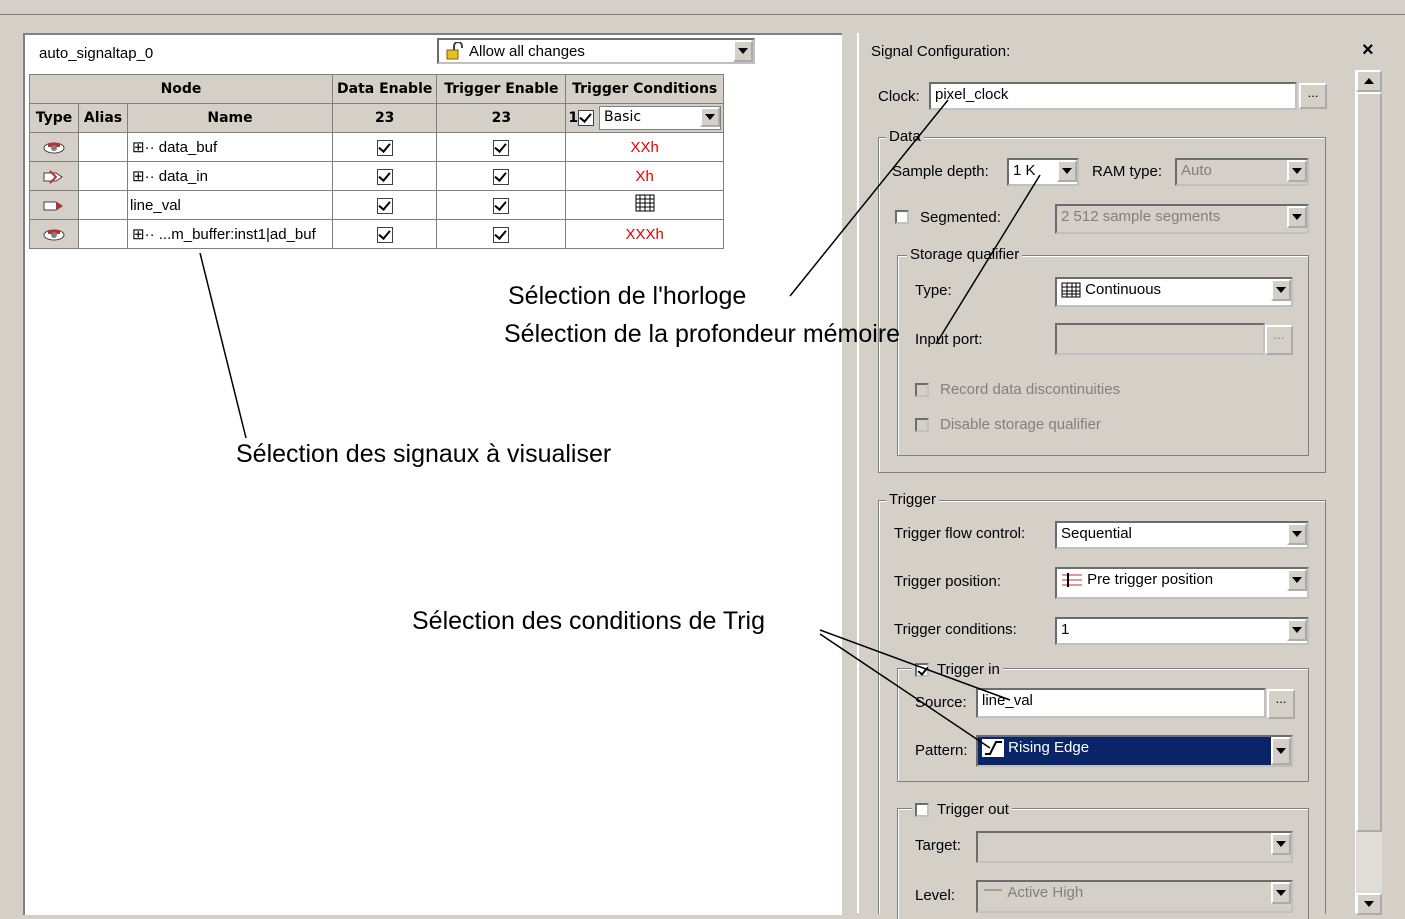  I want to click on header-trigger-conditions: Trigger Conditions, so click(644, 89).